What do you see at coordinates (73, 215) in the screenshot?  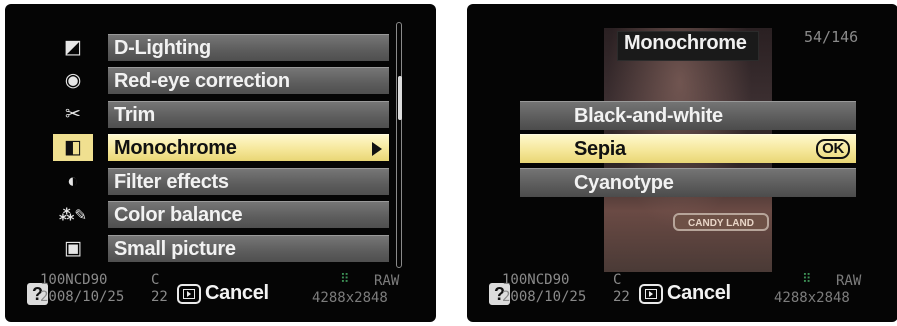 I see `color-balance-icon: ⁂✎` at bounding box center [73, 215].